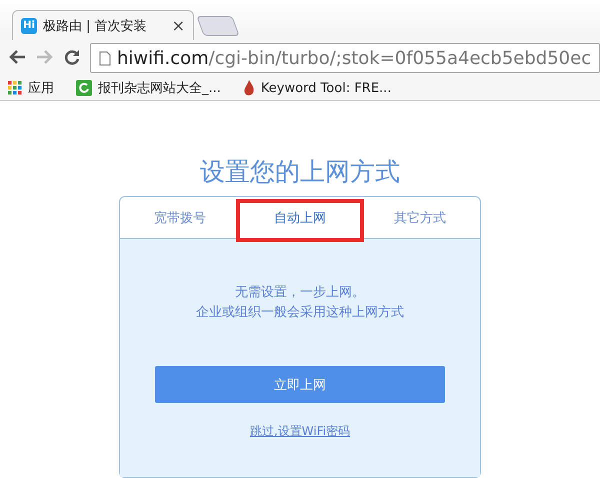  What do you see at coordinates (300, 313) in the screenshot?
I see `description-text: 企业或组织一般会采用这种上网方式` at bounding box center [300, 313].